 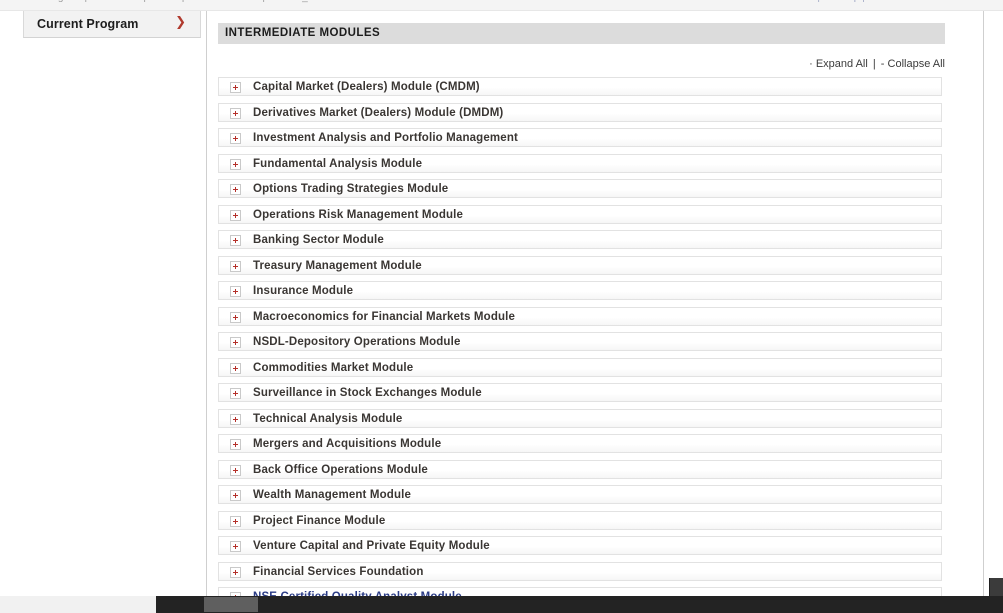 What do you see at coordinates (580, 239) in the screenshot?
I see `module-row: Banking Sector Module` at bounding box center [580, 239].